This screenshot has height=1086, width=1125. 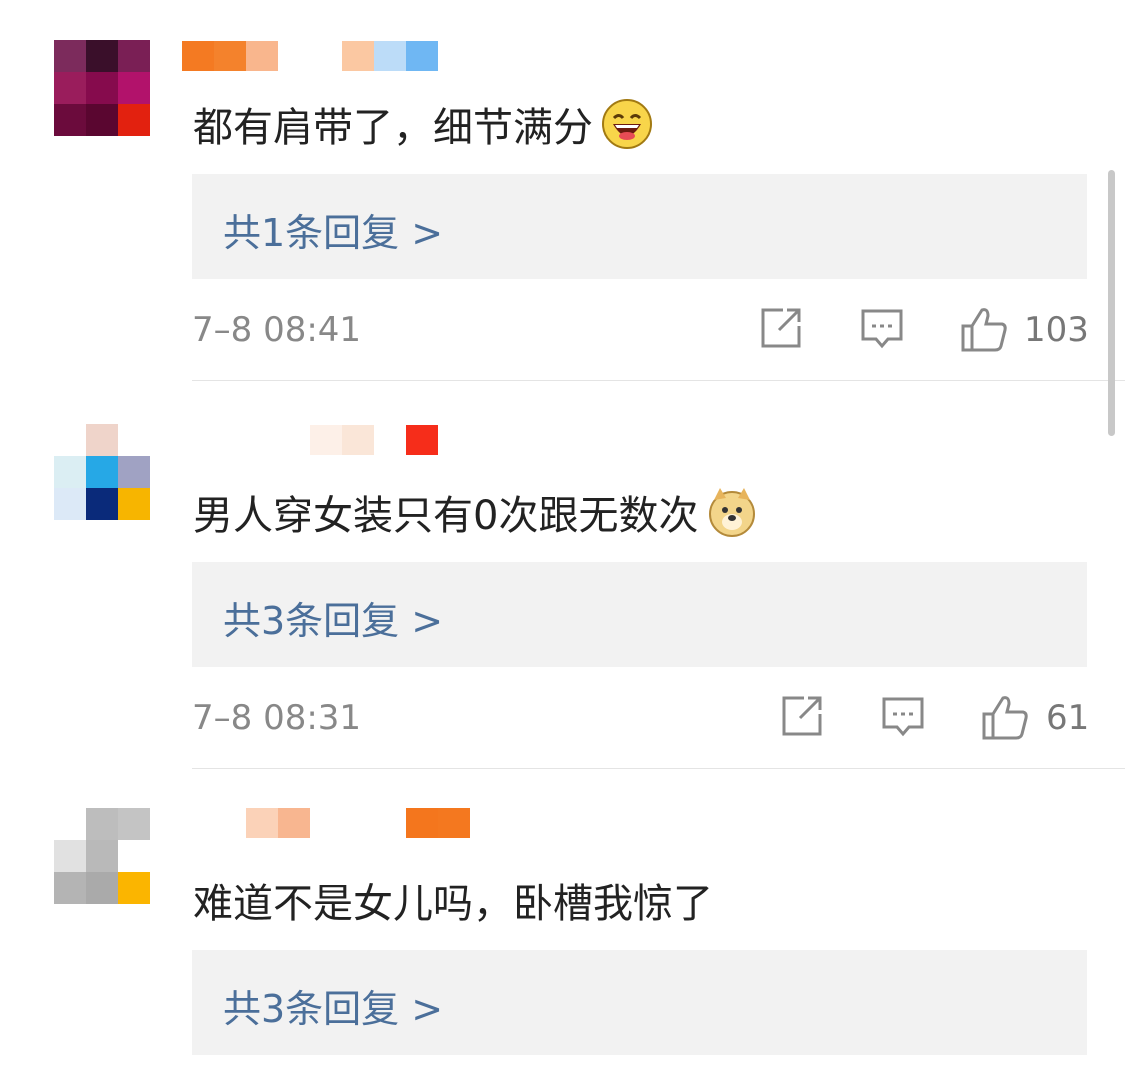 What do you see at coordinates (639, 226) in the screenshot?
I see `reply-summary: 共1条回复 >` at bounding box center [639, 226].